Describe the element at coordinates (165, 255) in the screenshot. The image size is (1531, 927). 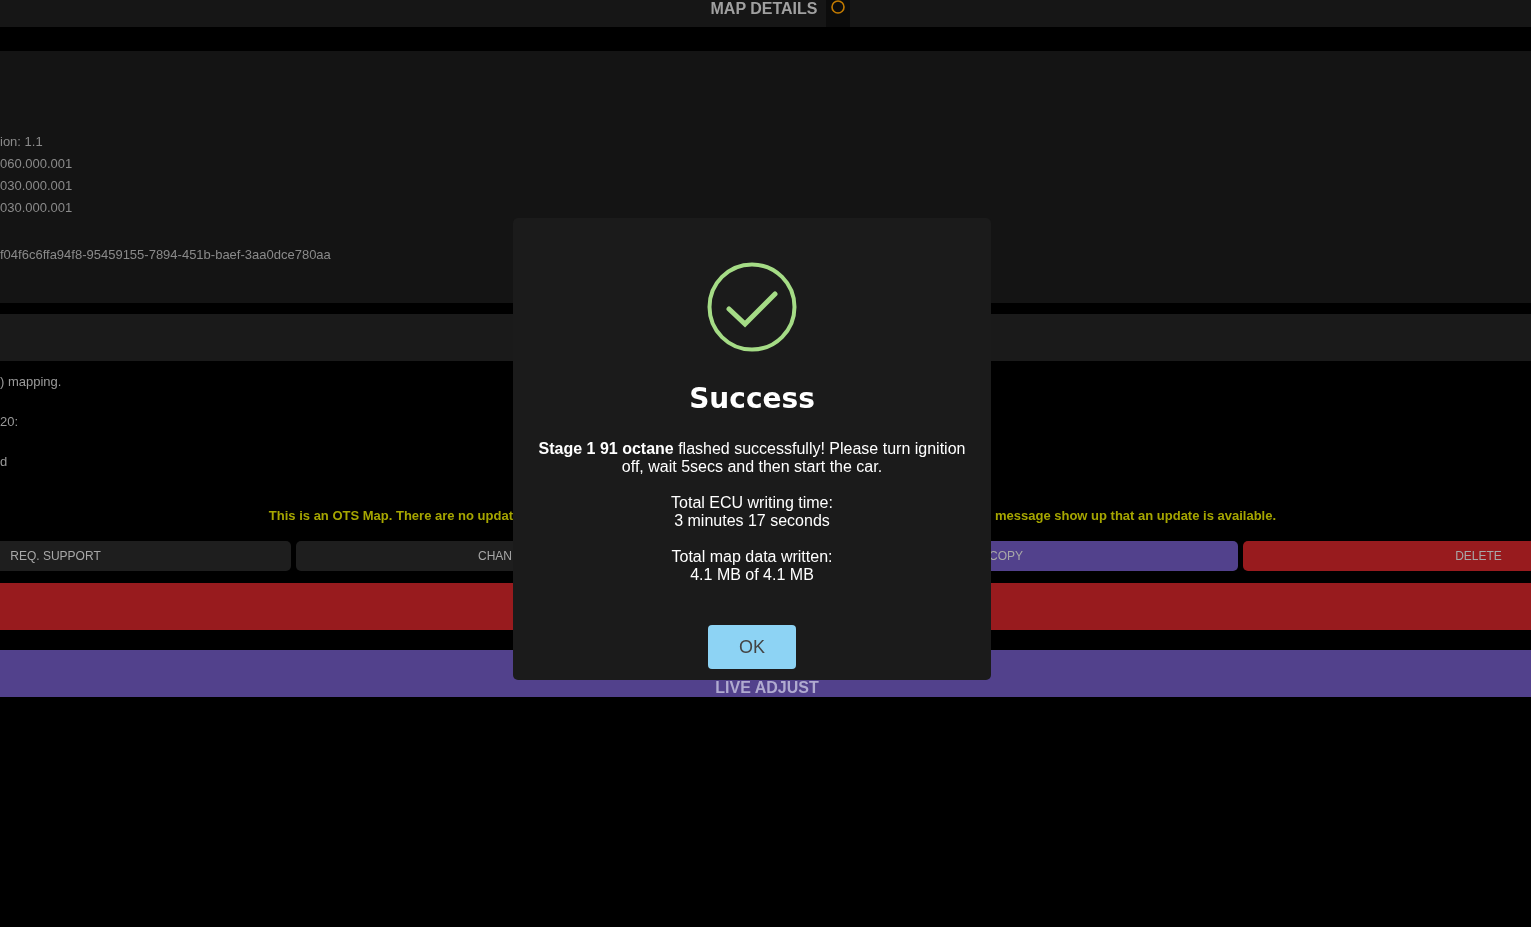
I see `map-id-text: f04f6c6ffa94f8-95459155-7894-451b-baef-3aa0dce780aa` at that location.